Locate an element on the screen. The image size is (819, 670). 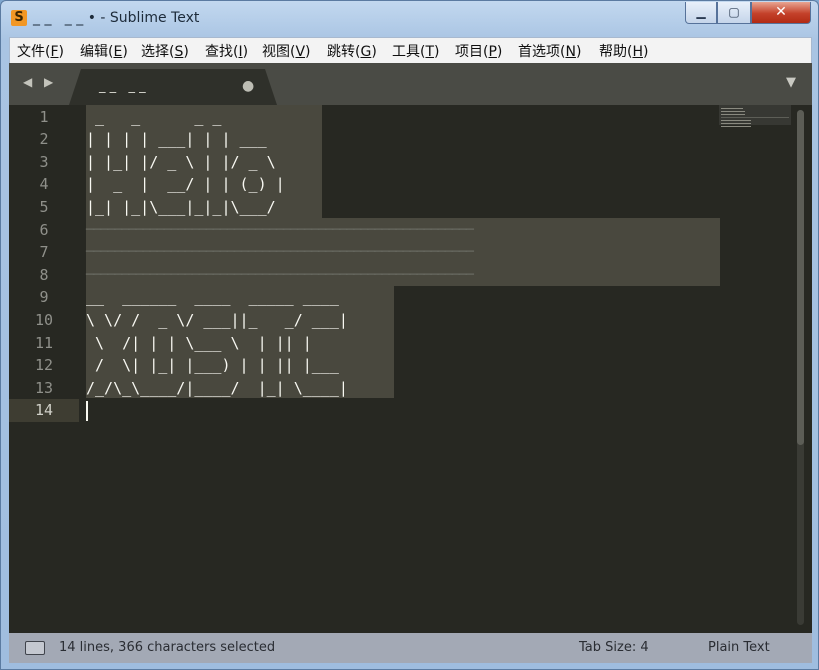
text-cursor is located at coordinates (87, 411).